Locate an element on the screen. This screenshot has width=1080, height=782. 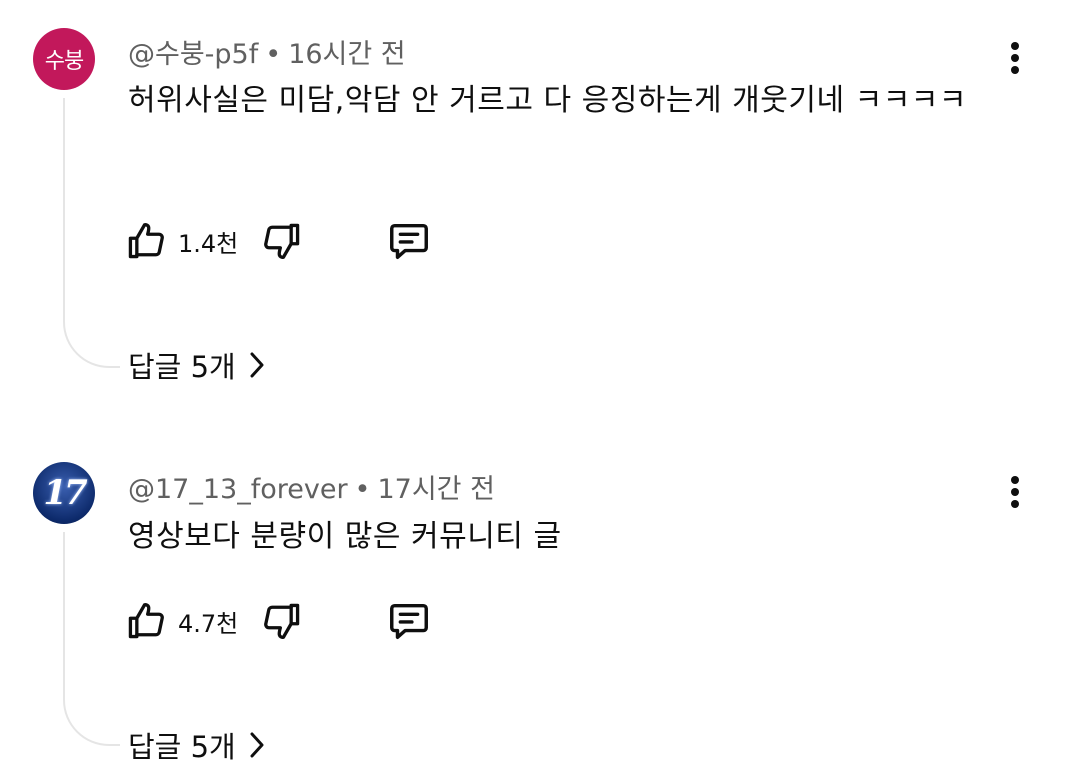
comment-text: 허위사실은 미담,악담 안 거르고 다 응징하는게 개웃기네 ㅋㅋㅋㅋ is located at coordinates (547, 100).